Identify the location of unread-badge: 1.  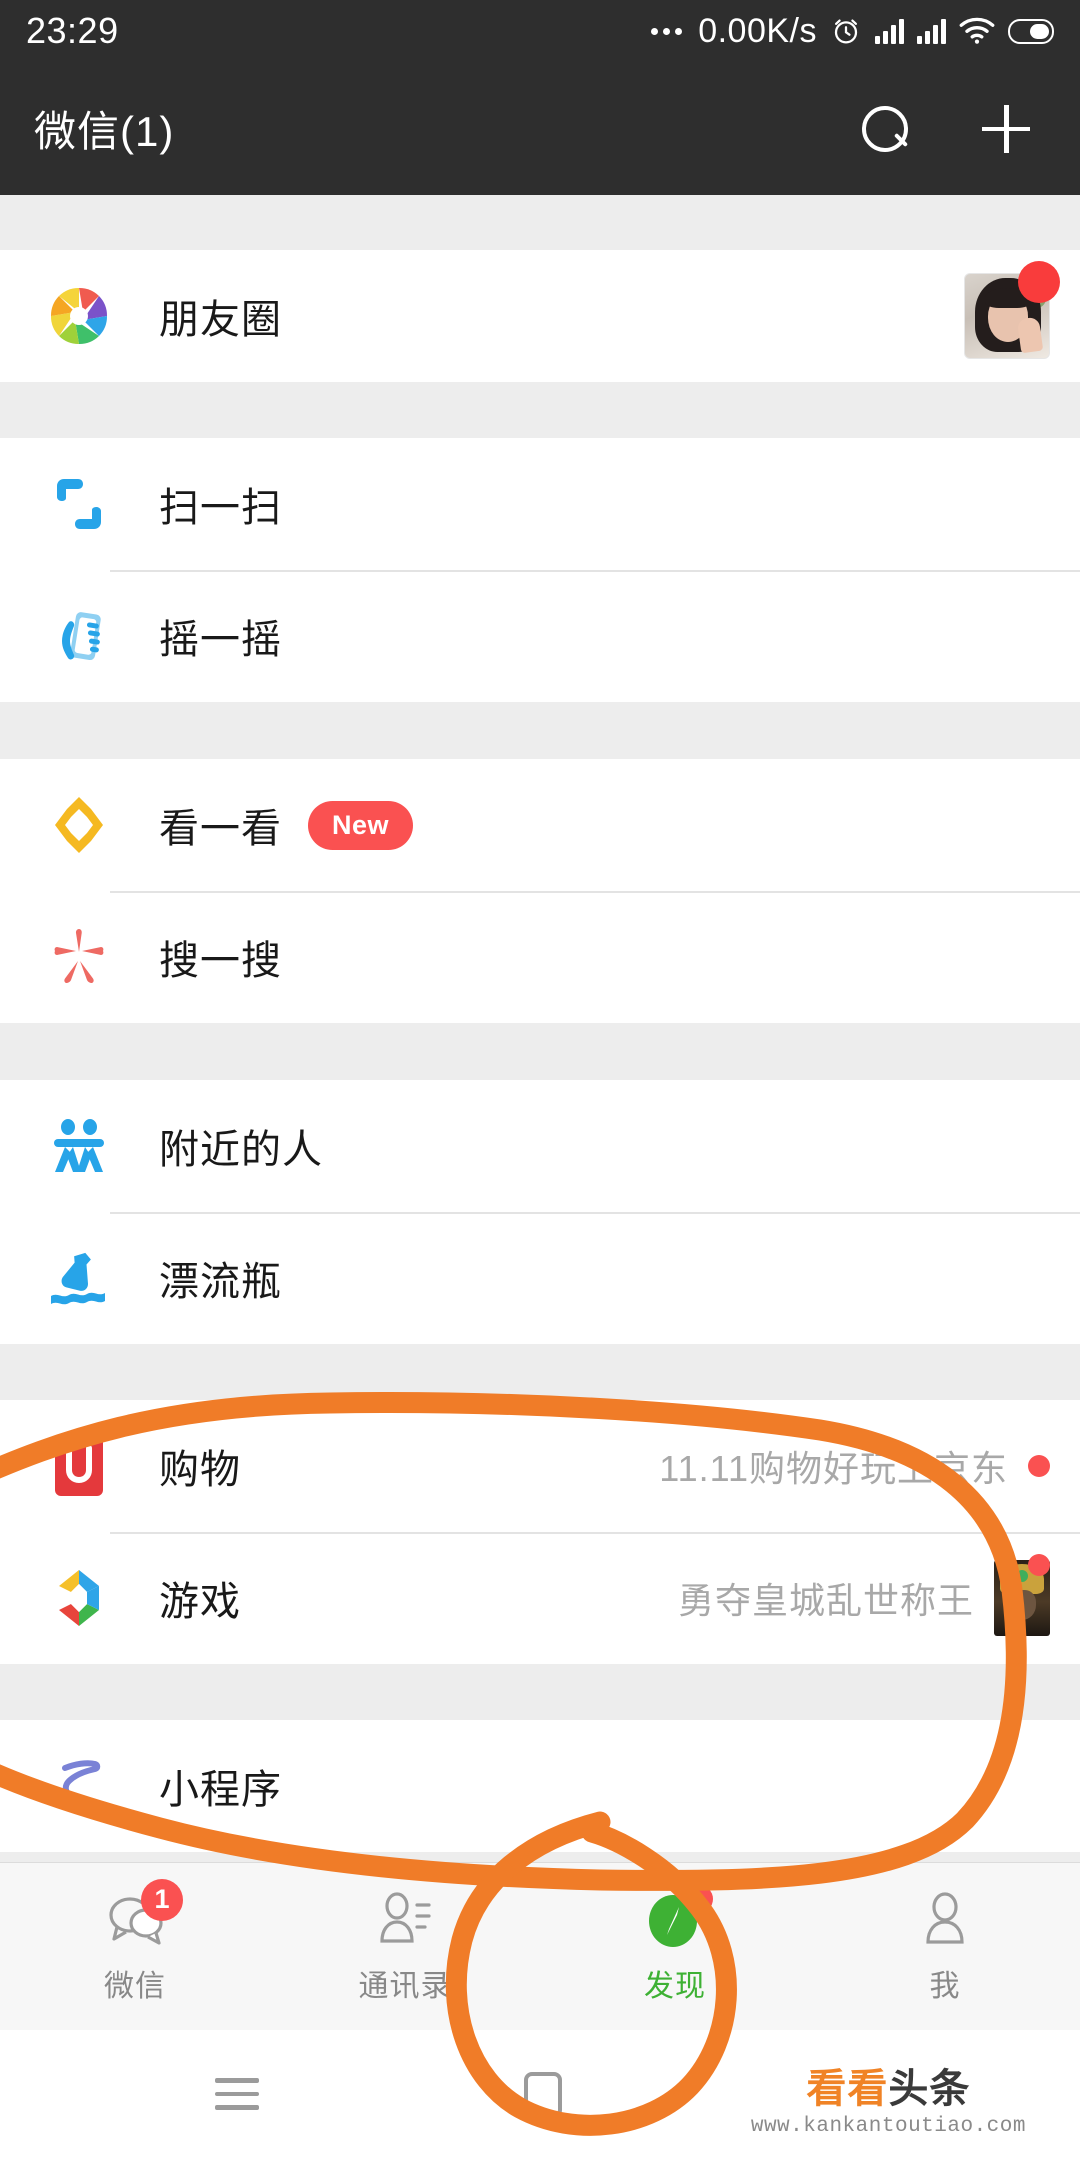
(162, 1899).